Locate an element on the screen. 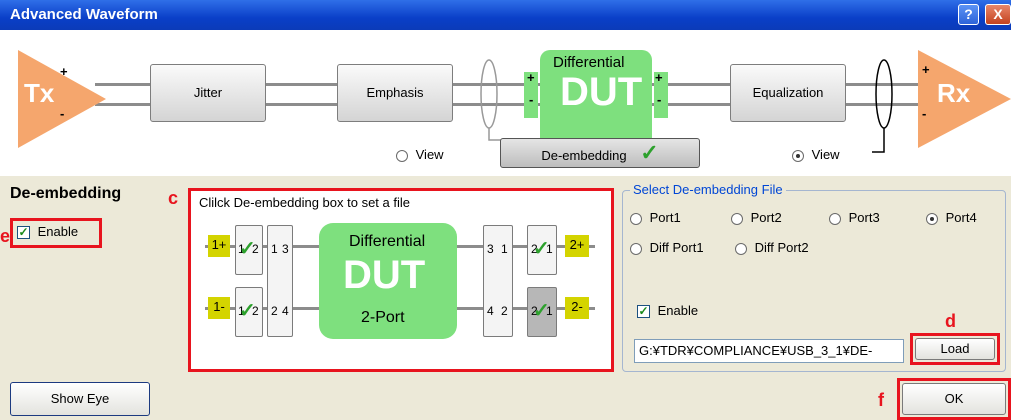  port-pad-out-top: 2+ is located at coordinates (577, 246).